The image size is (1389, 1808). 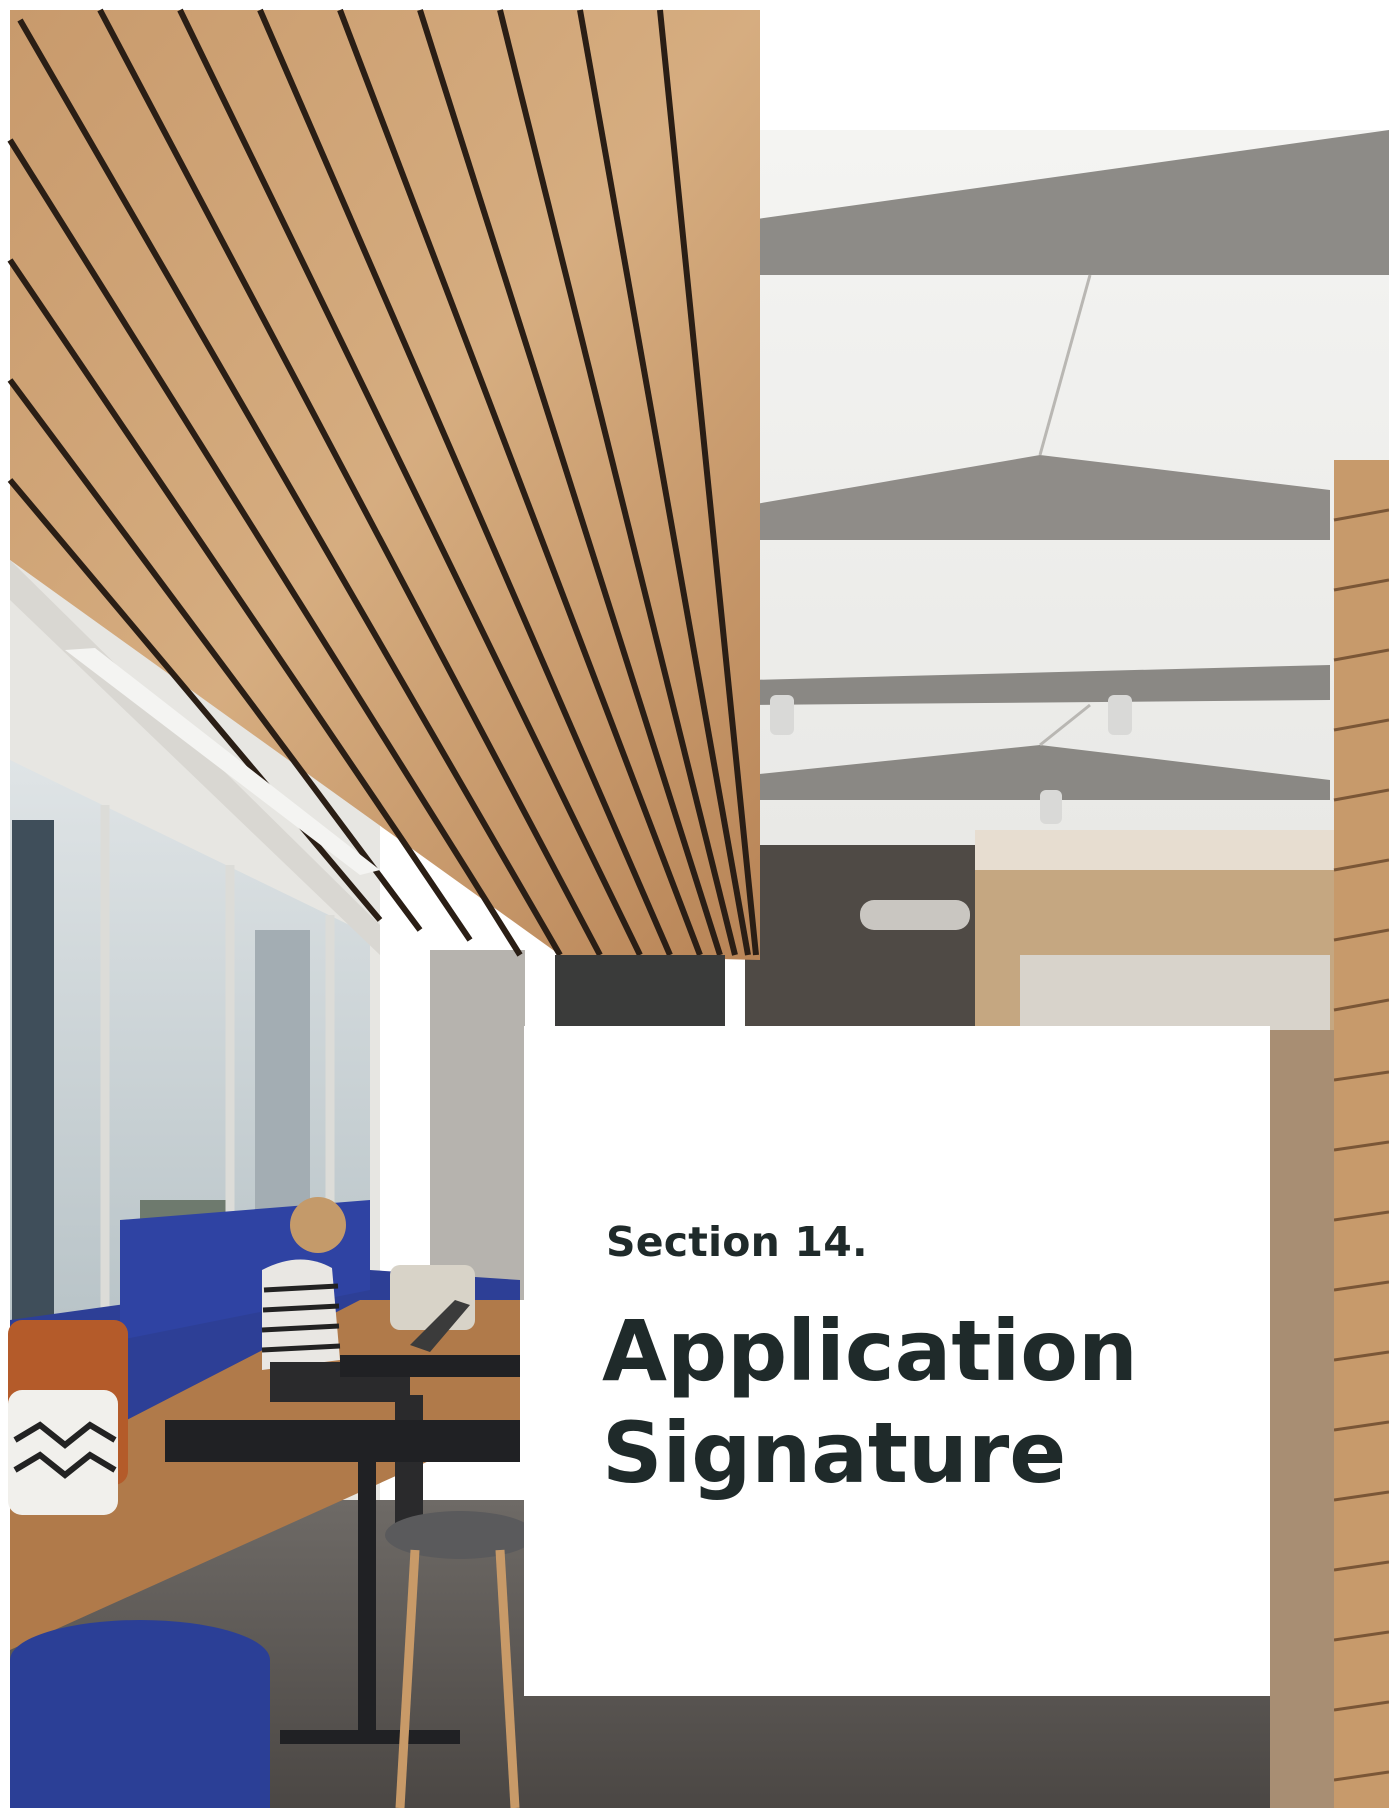 What do you see at coordinates (870, 1402) in the screenshot?
I see `section-title: Application Signature` at bounding box center [870, 1402].